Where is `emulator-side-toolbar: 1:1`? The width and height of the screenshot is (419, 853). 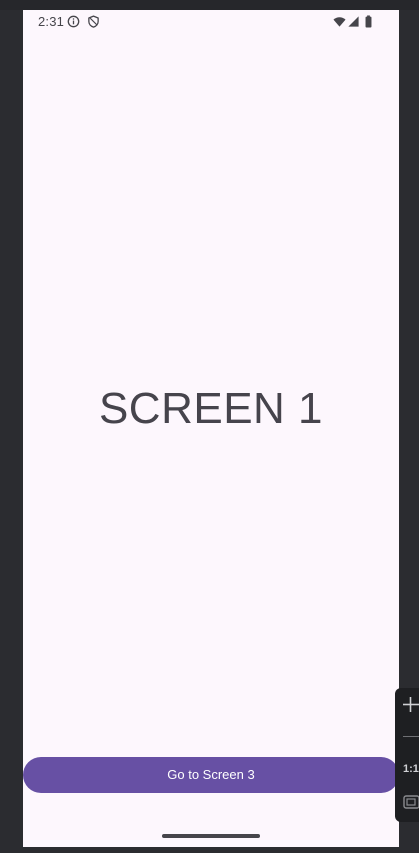 emulator-side-toolbar: 1:1 is located at coordinates (407, 755).